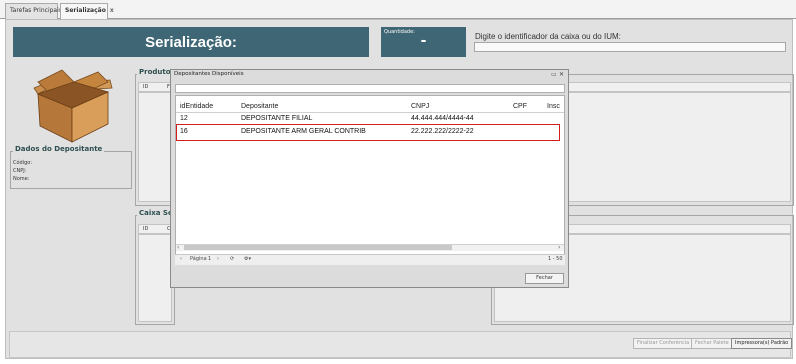 The image size is (796, 364). Describe the element at coordinates (155, 147) in the screenshot. I see `produtos-grid` at that location.